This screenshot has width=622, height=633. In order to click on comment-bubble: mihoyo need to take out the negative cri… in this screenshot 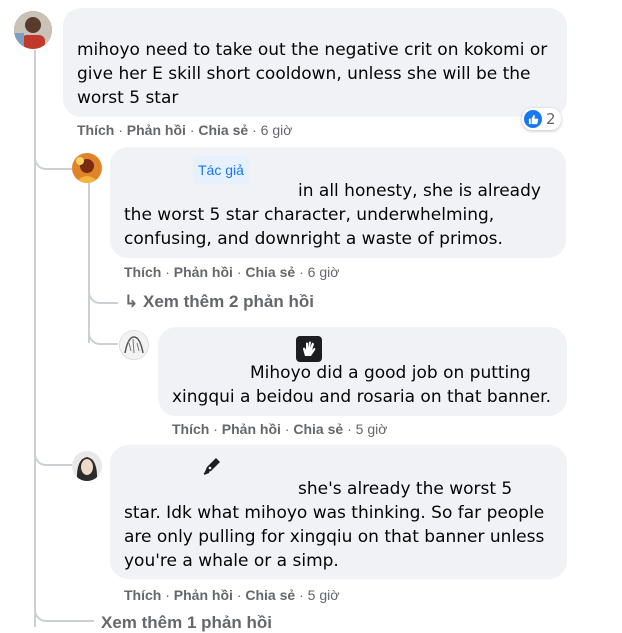, I will do `click(315, 62)`.